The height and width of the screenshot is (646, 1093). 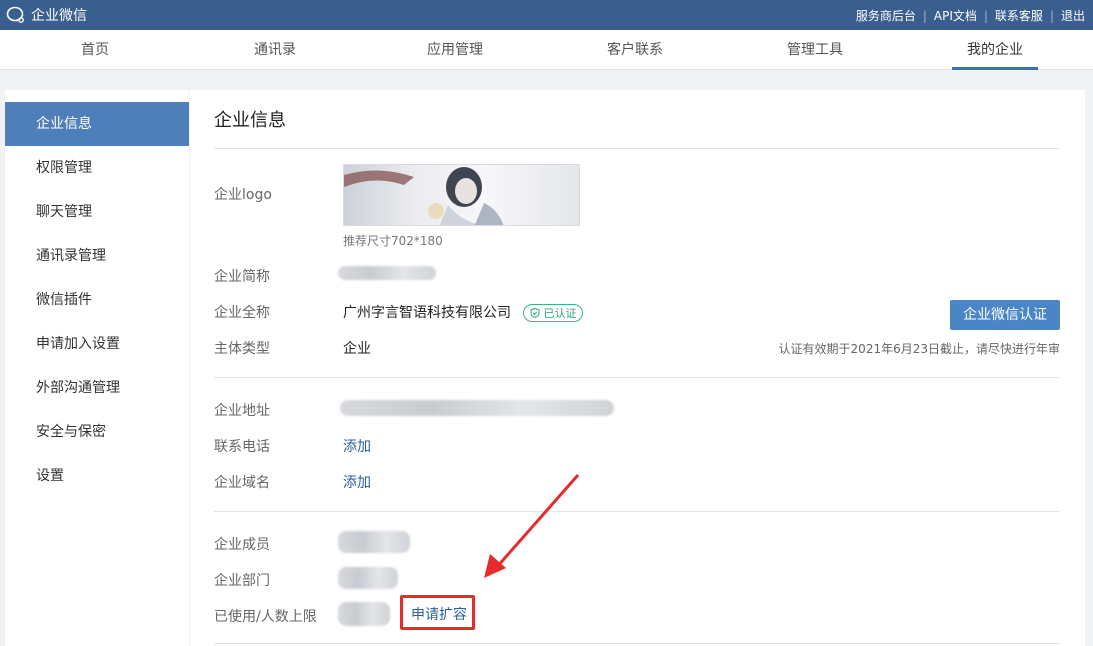 What do you see at coordinates (242, 545) in the screenshot?
I see `members-label: 企业成员` at bounding box center [242, 545].